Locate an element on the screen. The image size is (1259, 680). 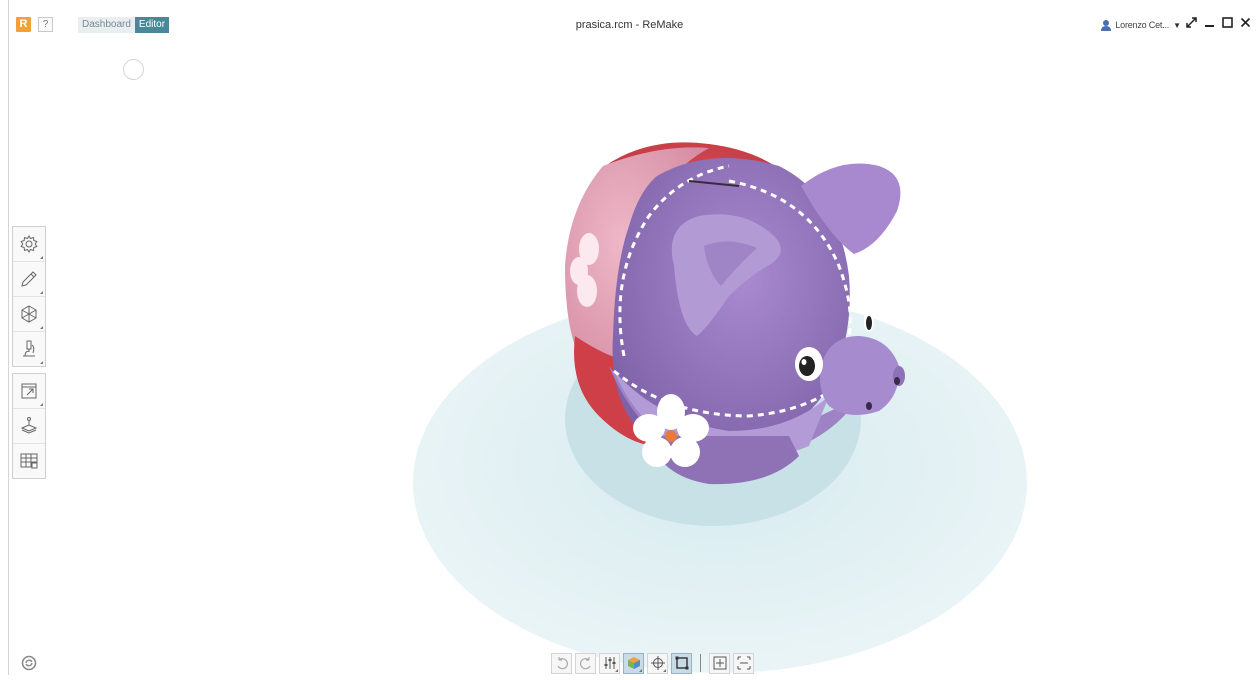
bounding-box-icon is located at coordinates (681, 663).